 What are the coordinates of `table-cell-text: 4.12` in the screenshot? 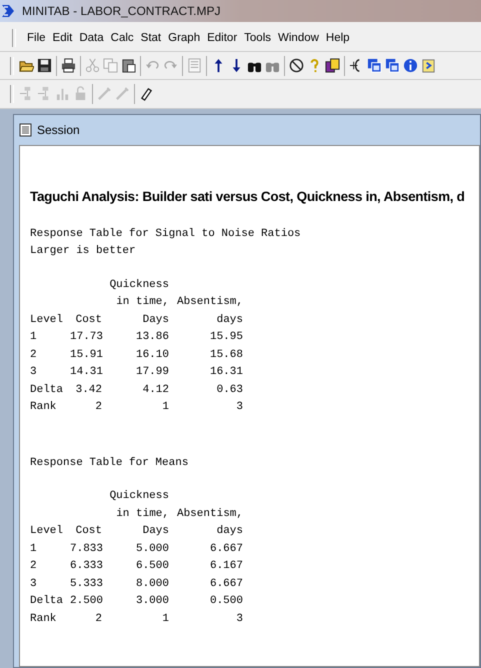 It's located at (155, 390).